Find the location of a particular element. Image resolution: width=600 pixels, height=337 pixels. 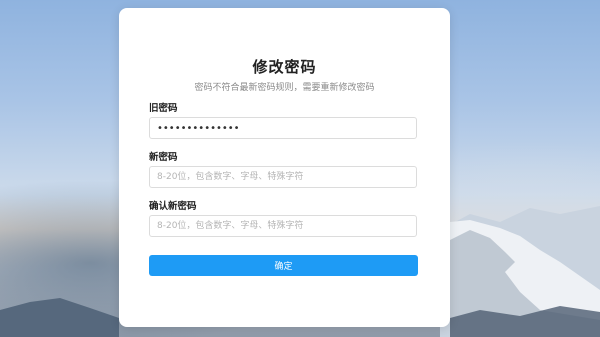

confirm-button: 确定 is located at coordinates (283, 265).